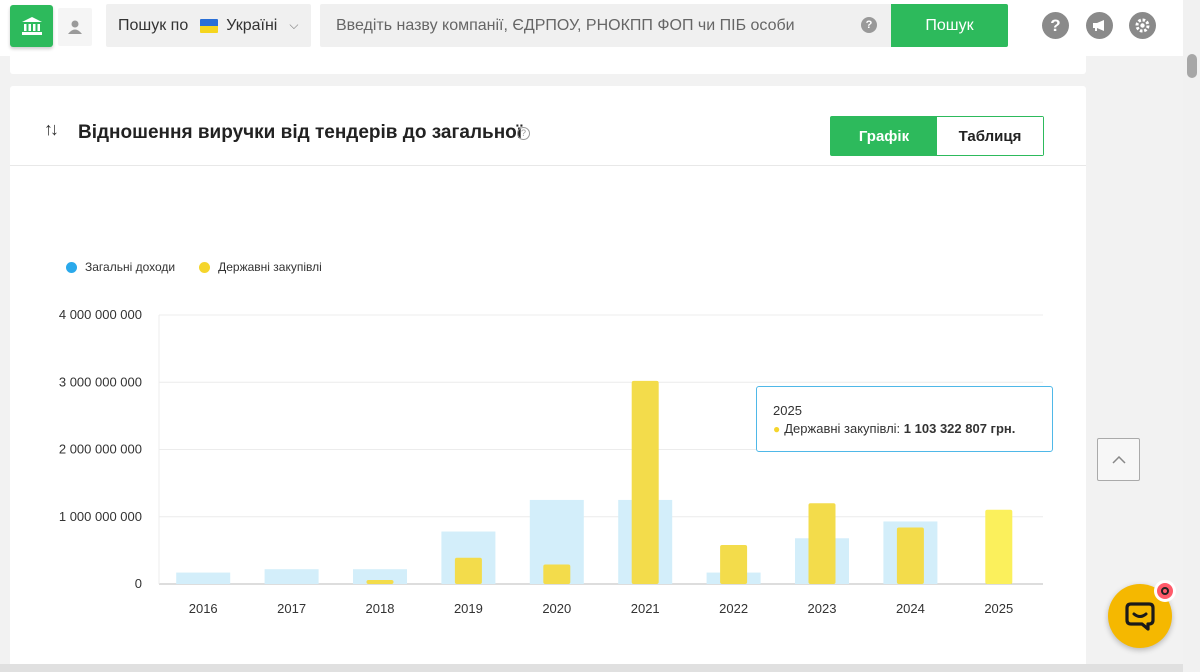 Image resolution: width=1200 pixels, height=672 pixels. Describe the element at coordinates (645, 608) in the screenshot. I see `x-tick-label: 2021` at that location.